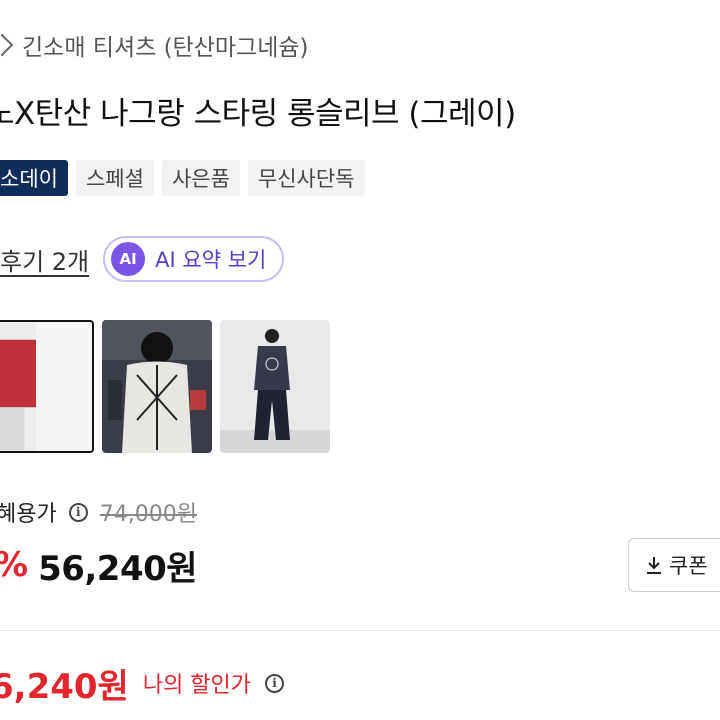 The image size is (720, 720). I want to click on coupon-label: 쿠폰, so click(688, 566).